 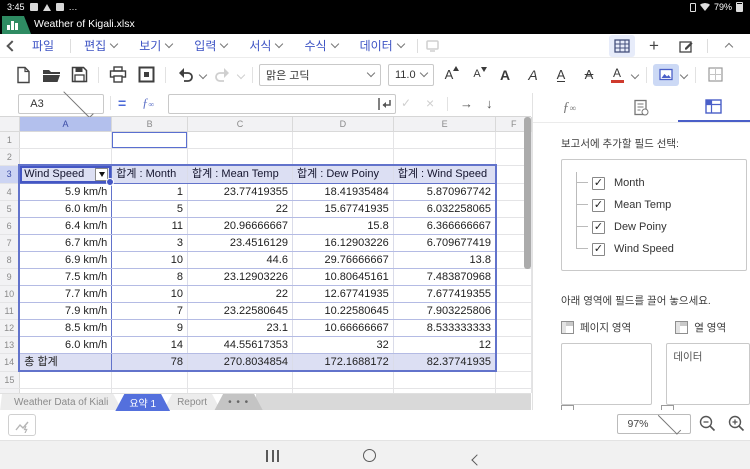 What do you see at coordinates (343, 362) in the screenshot?
I see `cell: 172.1688172` at bounding box center [343, 362].